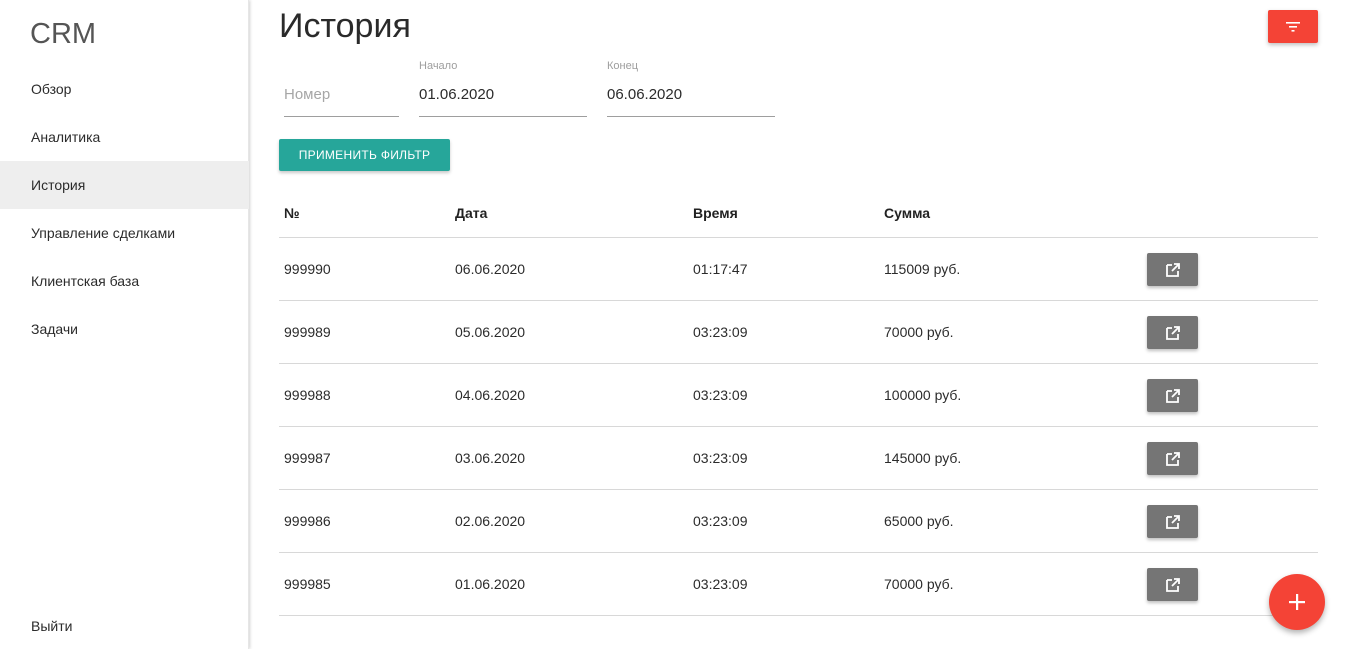 The height and width of the screenshot is (649, 1345). Describe the element at coordinates (364, 155) in the screenshot. I see `apply-filter-button: Применить фильтр` at that location.